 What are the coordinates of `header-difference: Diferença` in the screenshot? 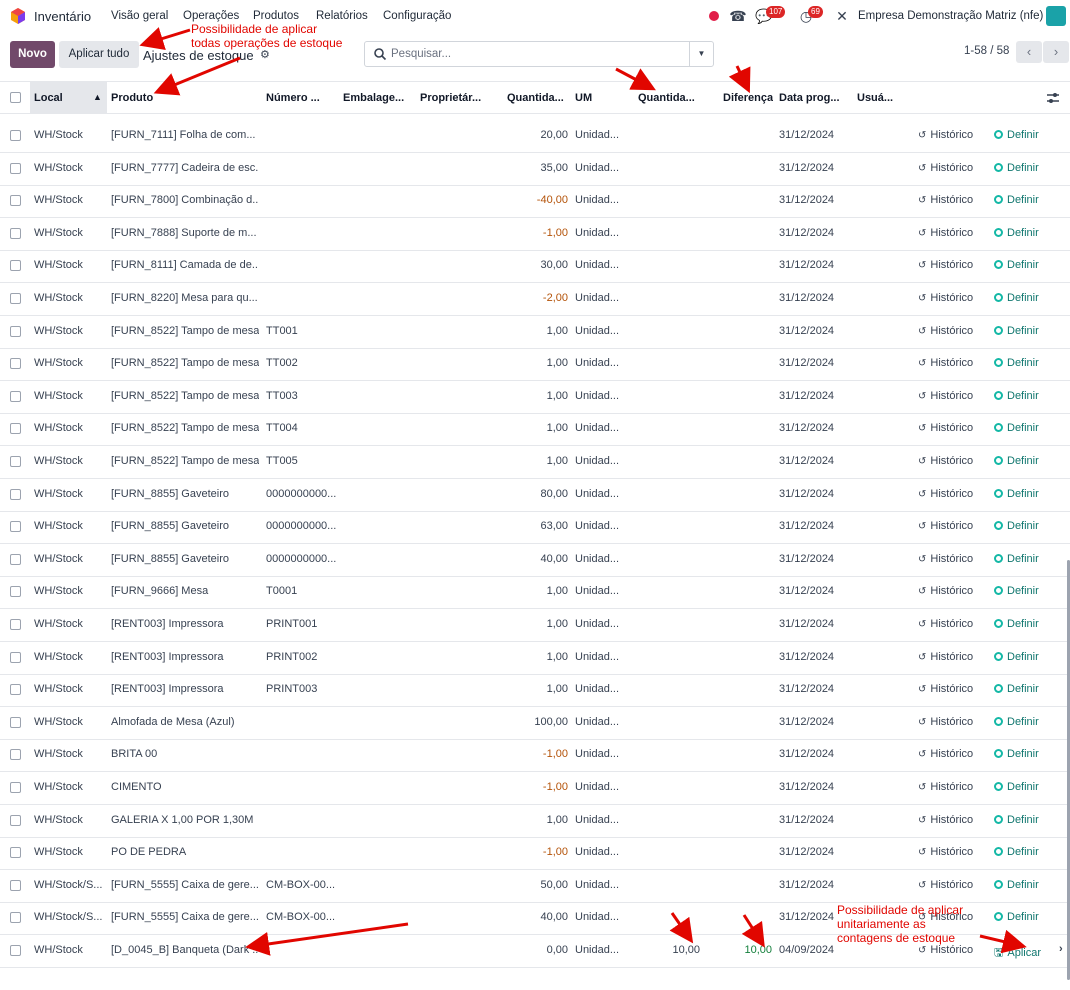 It's located at (748, 98).